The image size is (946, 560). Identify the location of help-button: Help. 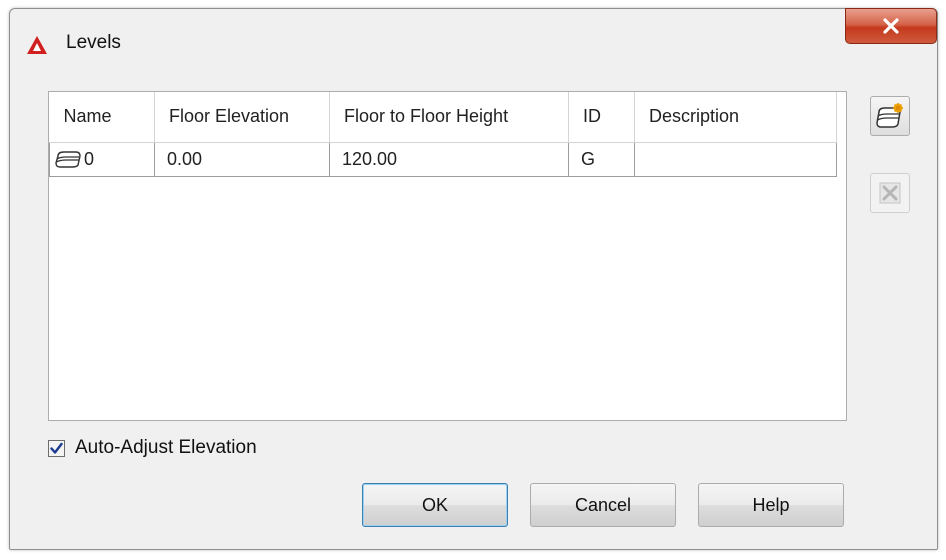
(771, 505).